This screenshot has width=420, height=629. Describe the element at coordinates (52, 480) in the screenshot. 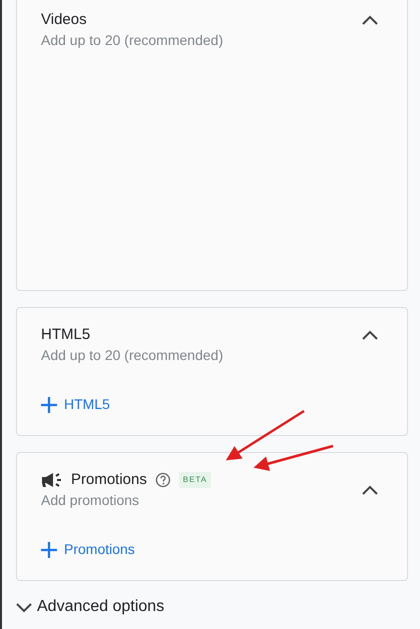

I see `megaphone-icon` at that location.